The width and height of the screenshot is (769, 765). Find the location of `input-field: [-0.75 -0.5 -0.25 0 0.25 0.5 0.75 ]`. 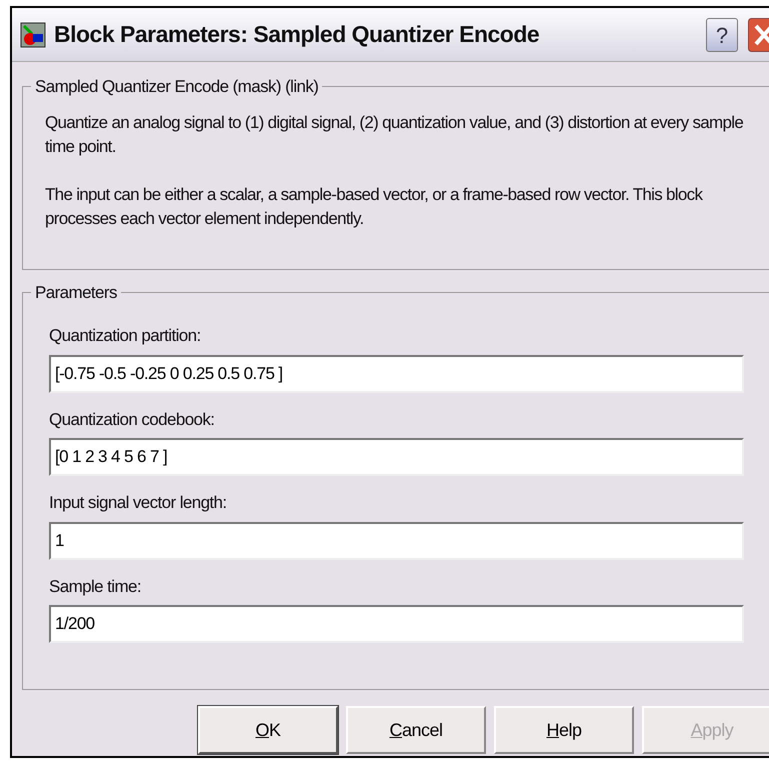

input-field: [-0.75 -0.5 -0.25 0 0.25 0.5 0.75 ] is located at coordinates (396, 373).